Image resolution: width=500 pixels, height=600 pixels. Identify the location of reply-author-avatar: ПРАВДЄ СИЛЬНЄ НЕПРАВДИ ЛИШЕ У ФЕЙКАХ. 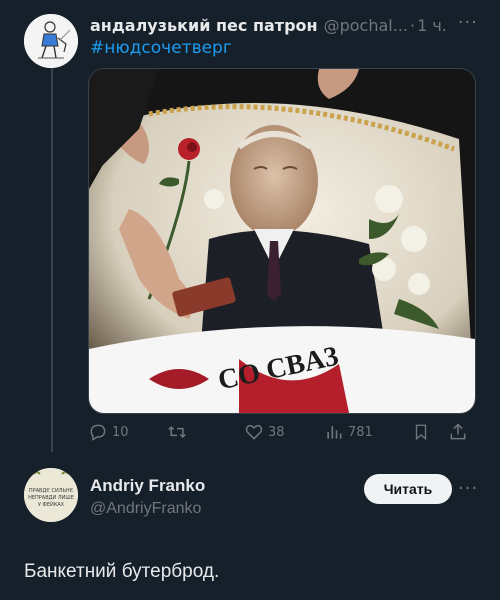
(51, 495).